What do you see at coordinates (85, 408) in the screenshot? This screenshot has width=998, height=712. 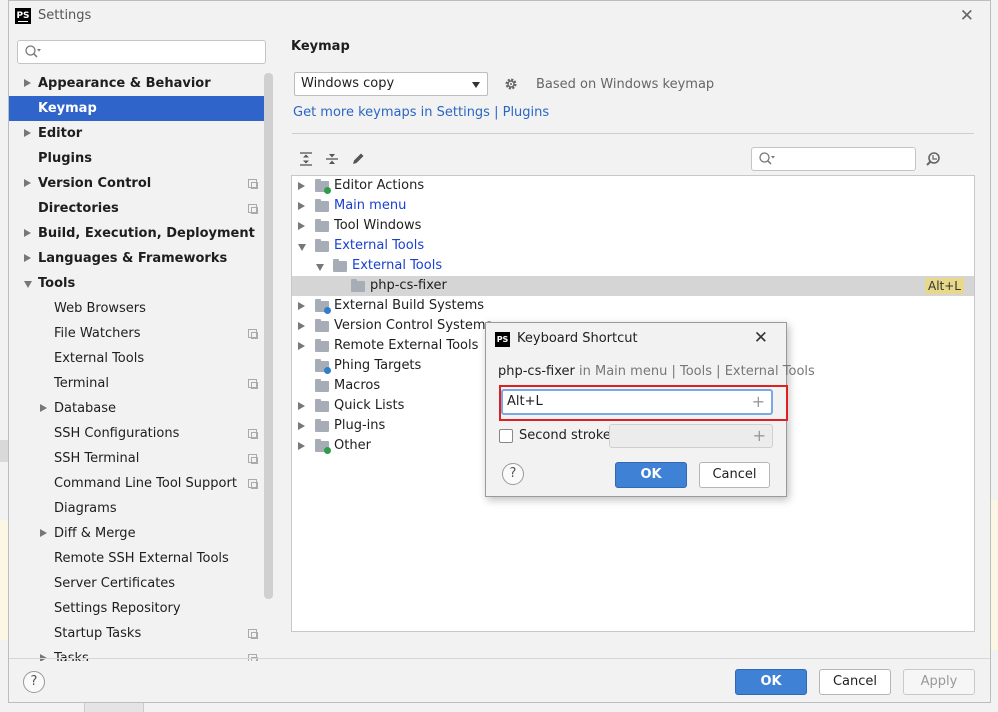 I see `sidebar-item-label: Database` at bounding box center [85, 408].